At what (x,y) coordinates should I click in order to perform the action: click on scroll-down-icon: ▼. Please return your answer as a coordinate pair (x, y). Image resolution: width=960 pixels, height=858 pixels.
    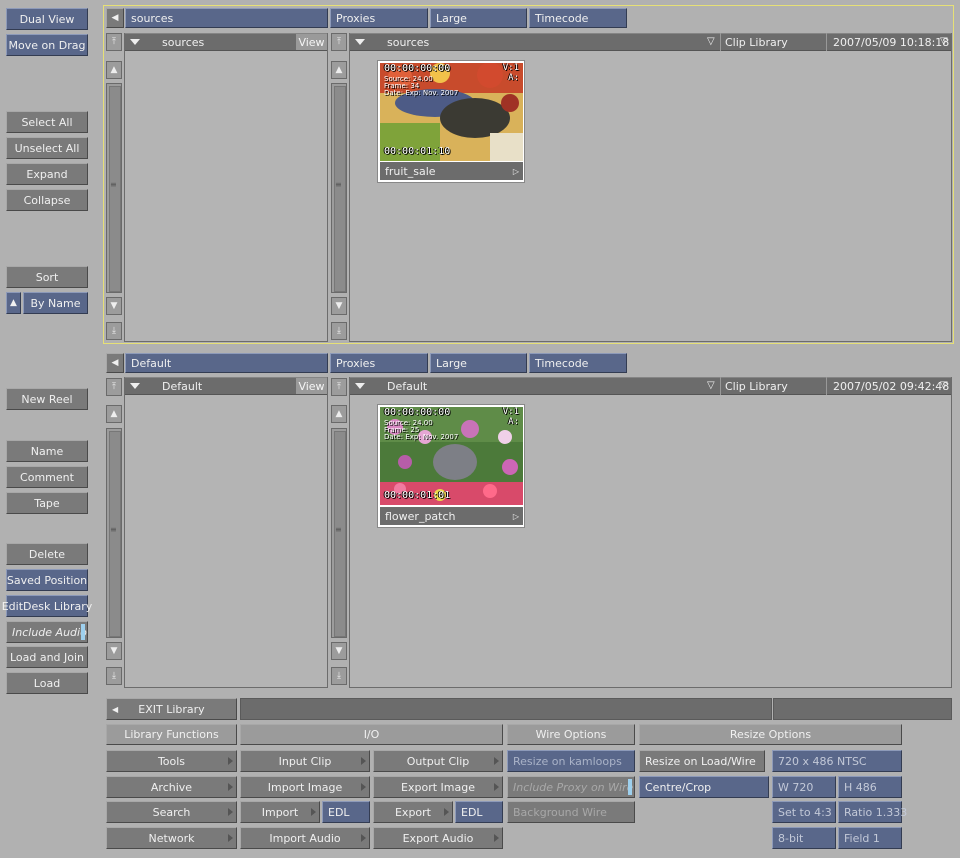
    Looking at the image, I should click on (114, 306).